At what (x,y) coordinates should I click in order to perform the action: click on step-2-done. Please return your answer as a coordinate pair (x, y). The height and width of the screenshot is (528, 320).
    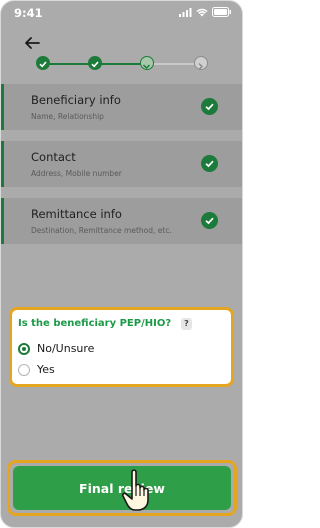
    Looking at the image, I should click on (95, 63).